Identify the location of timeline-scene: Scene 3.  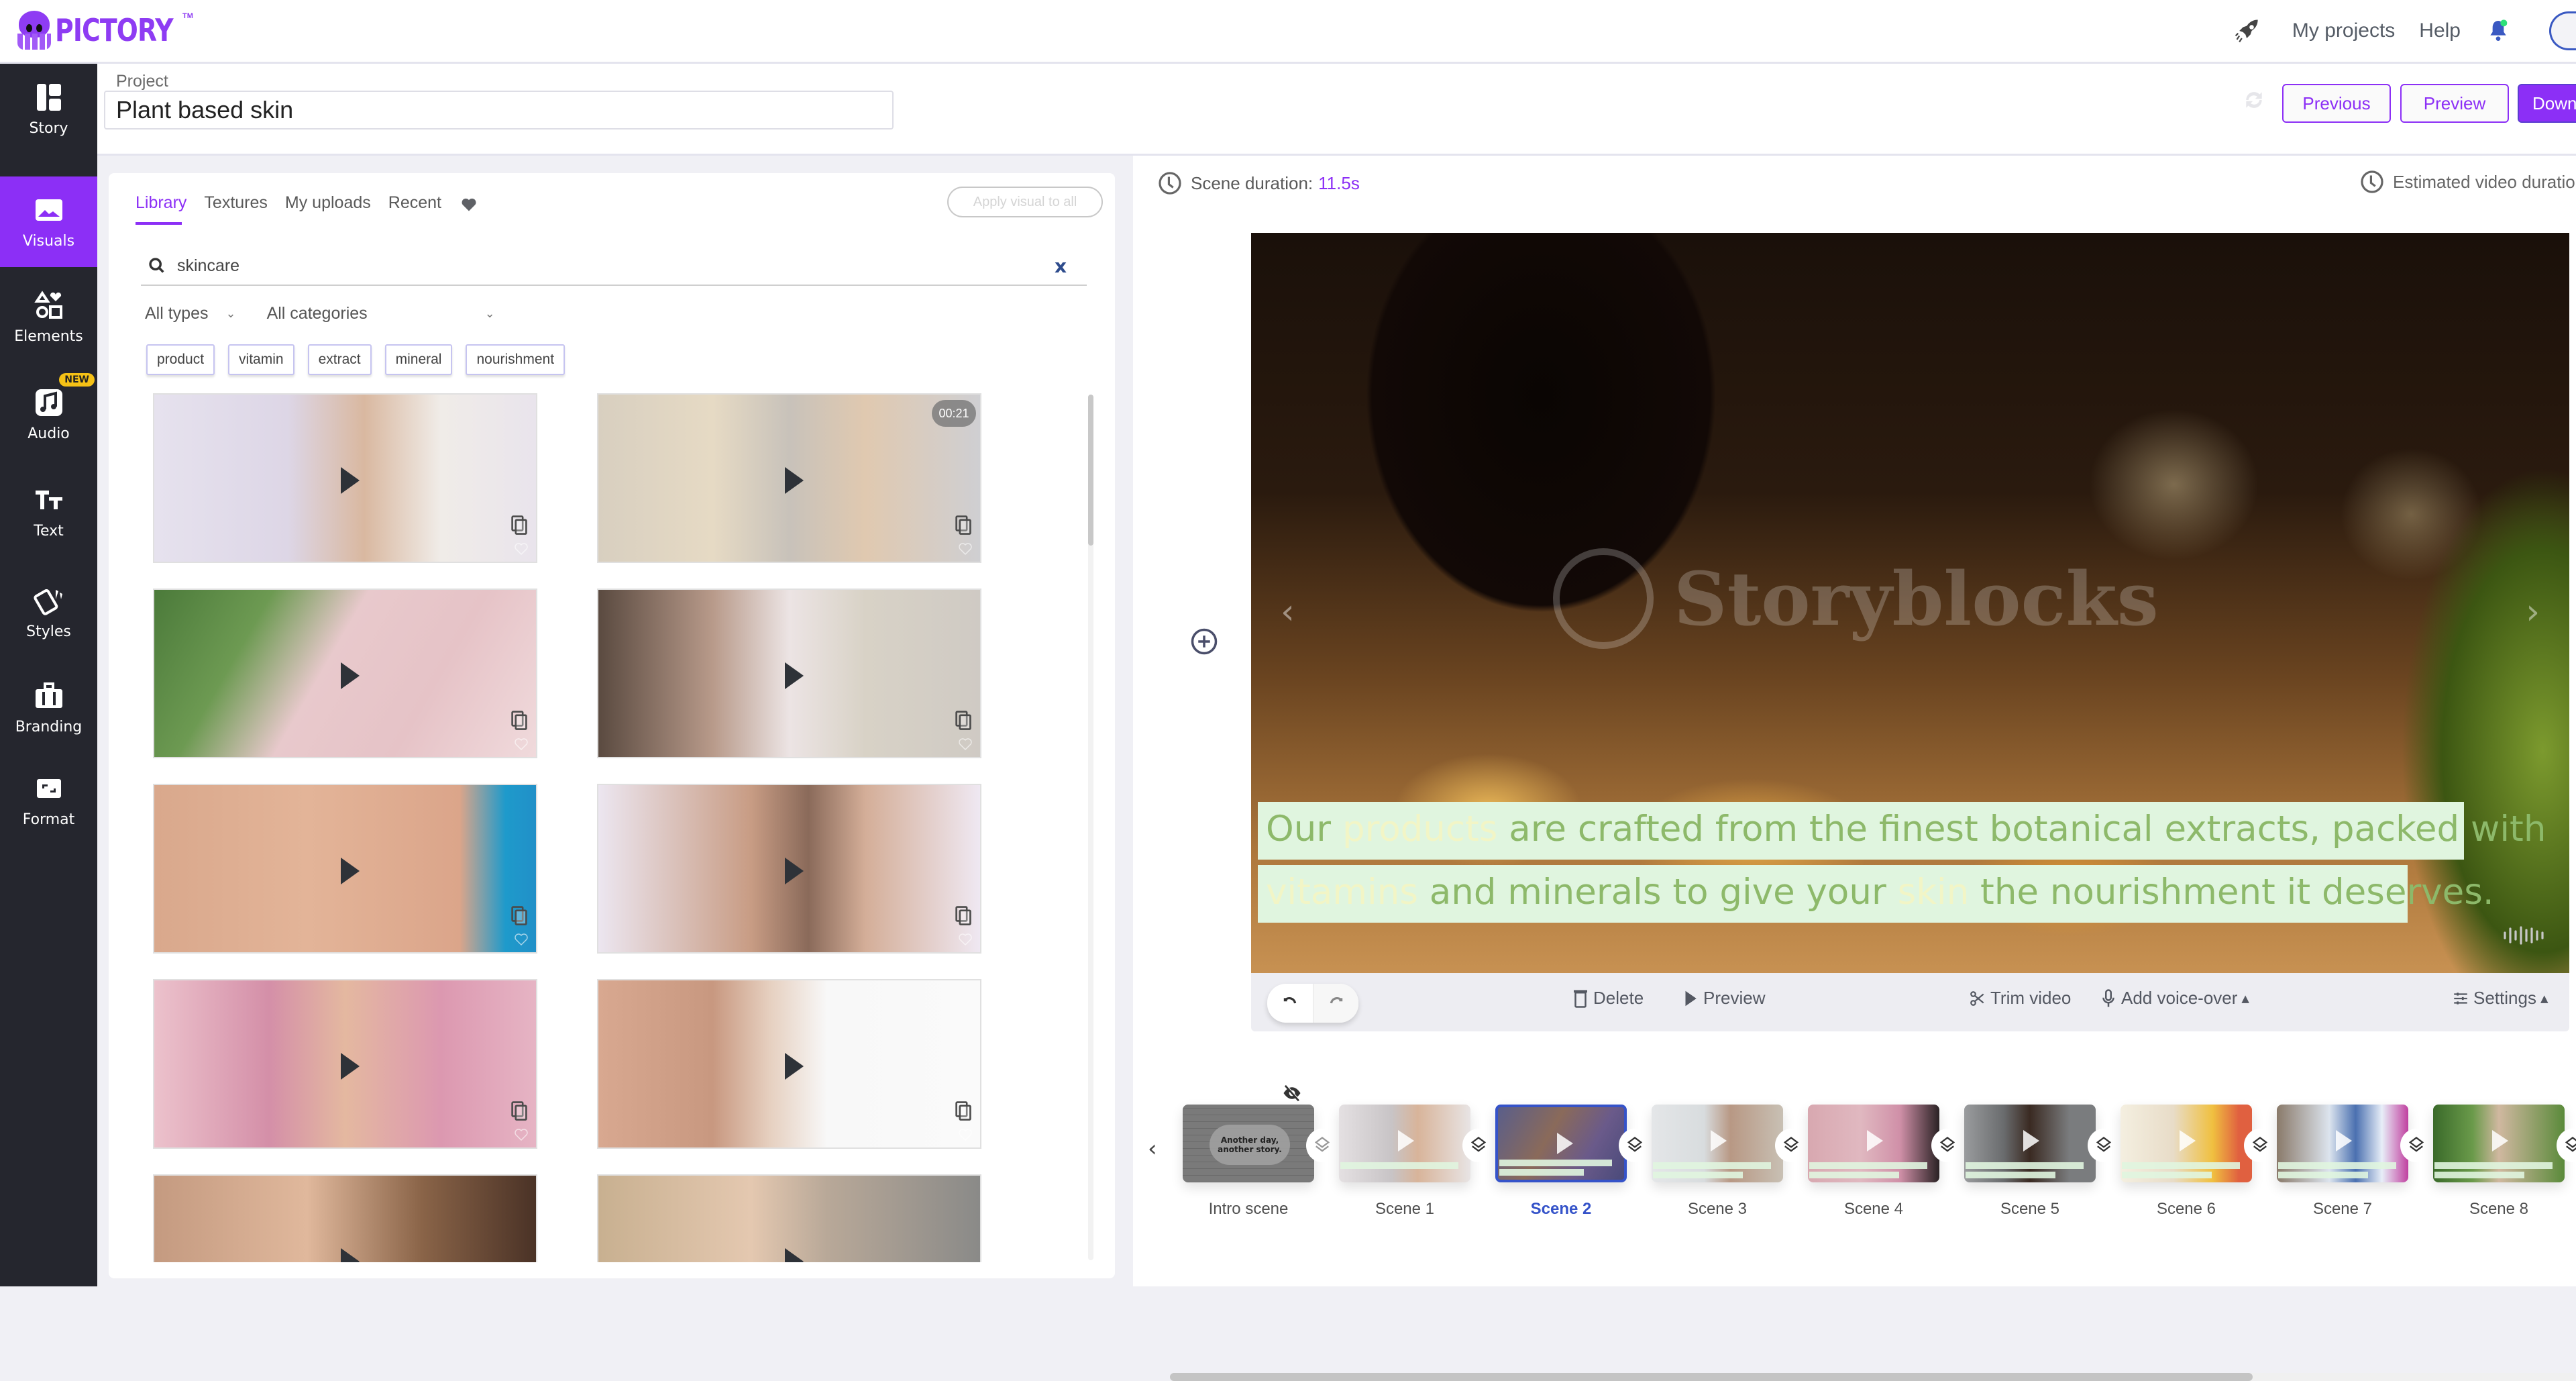
(1717, 1162).